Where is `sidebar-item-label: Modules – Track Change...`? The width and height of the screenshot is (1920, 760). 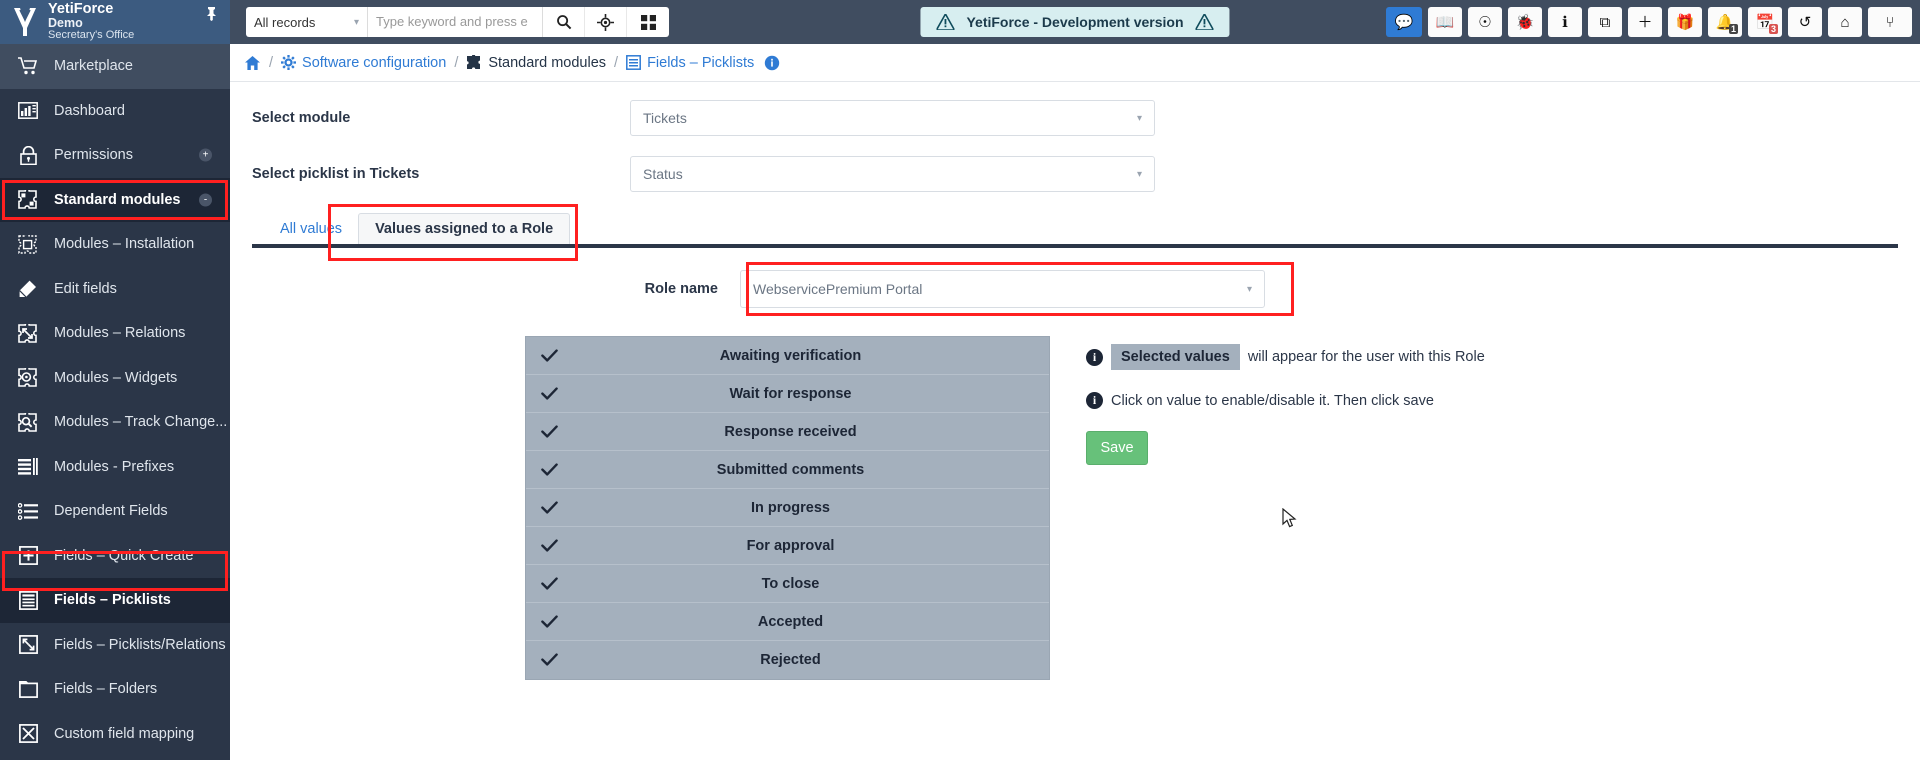 sidebar-item-label: Modules – Track Change... is located at coordinates (141, 422).